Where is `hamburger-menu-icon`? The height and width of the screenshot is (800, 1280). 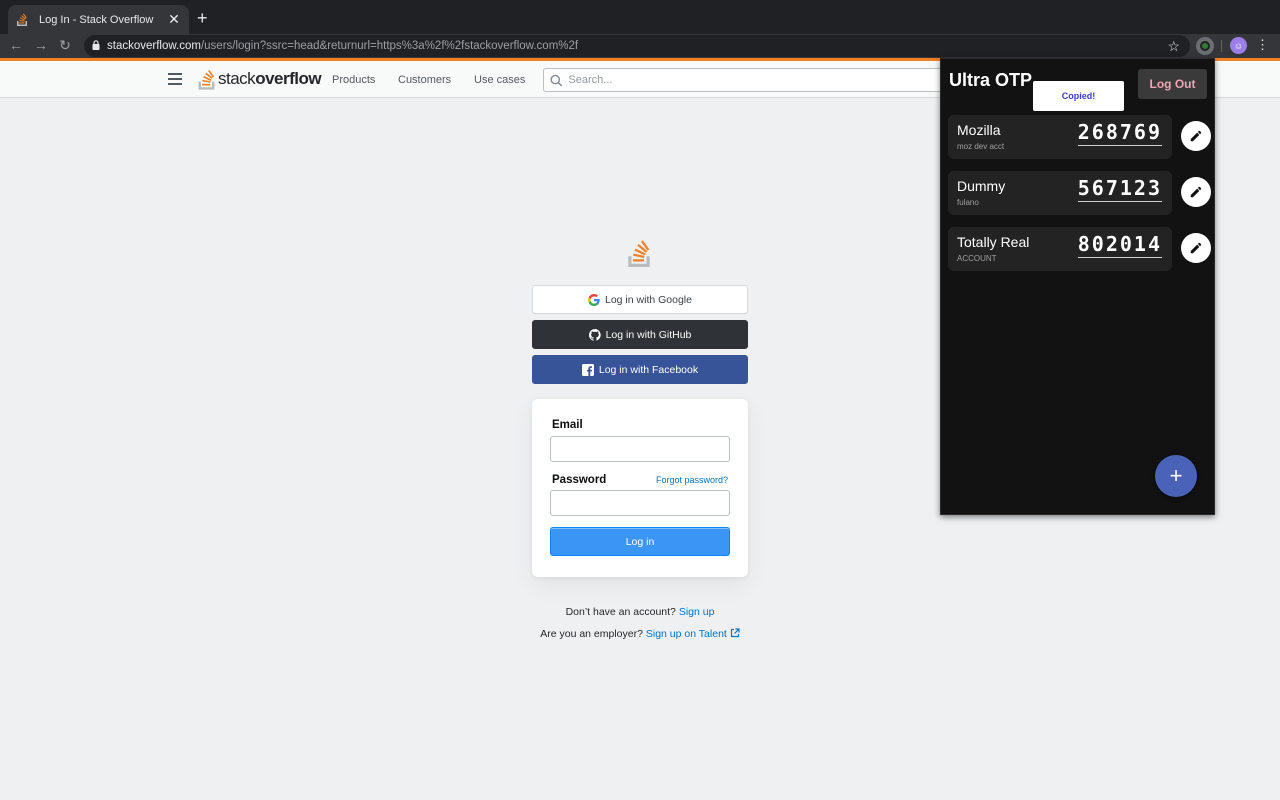 hamburger-menu-icon is located at coordinates (175, 79).